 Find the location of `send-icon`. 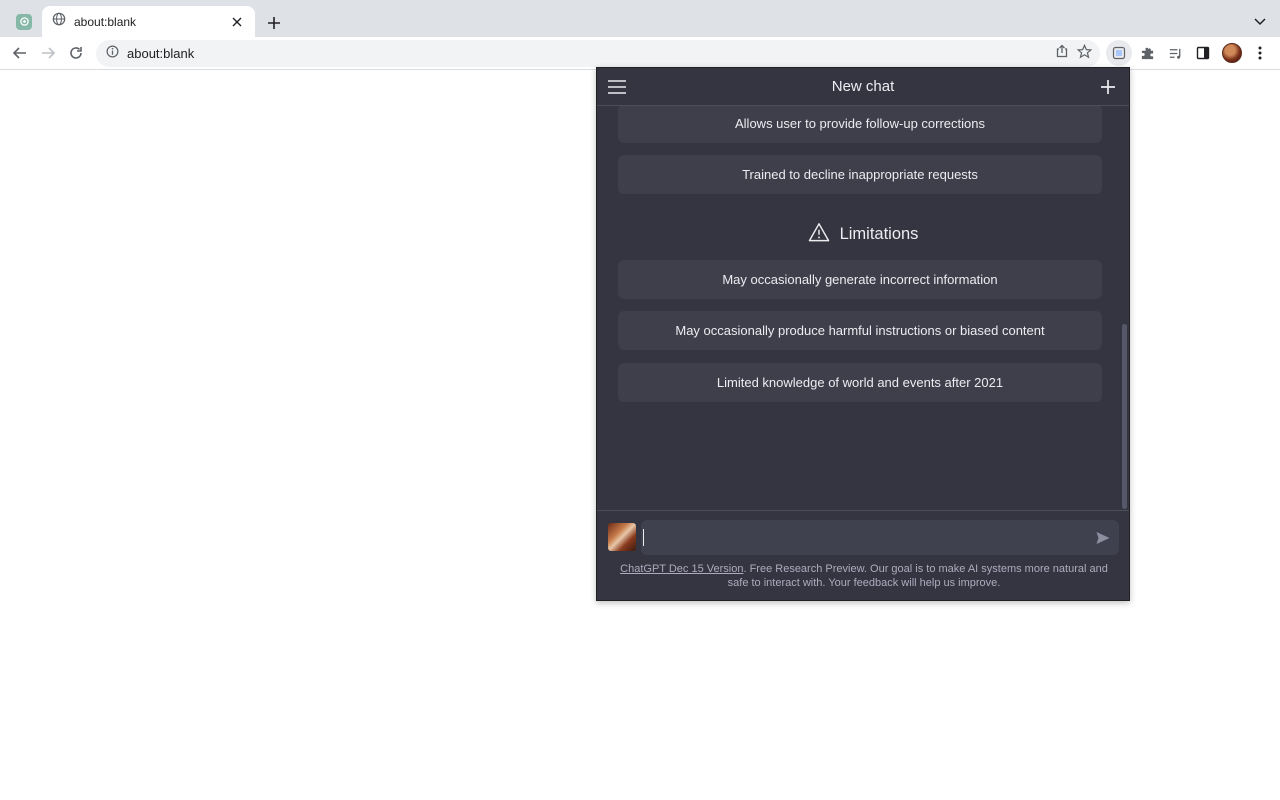

send-icon is located at coordinates (1103, 538).